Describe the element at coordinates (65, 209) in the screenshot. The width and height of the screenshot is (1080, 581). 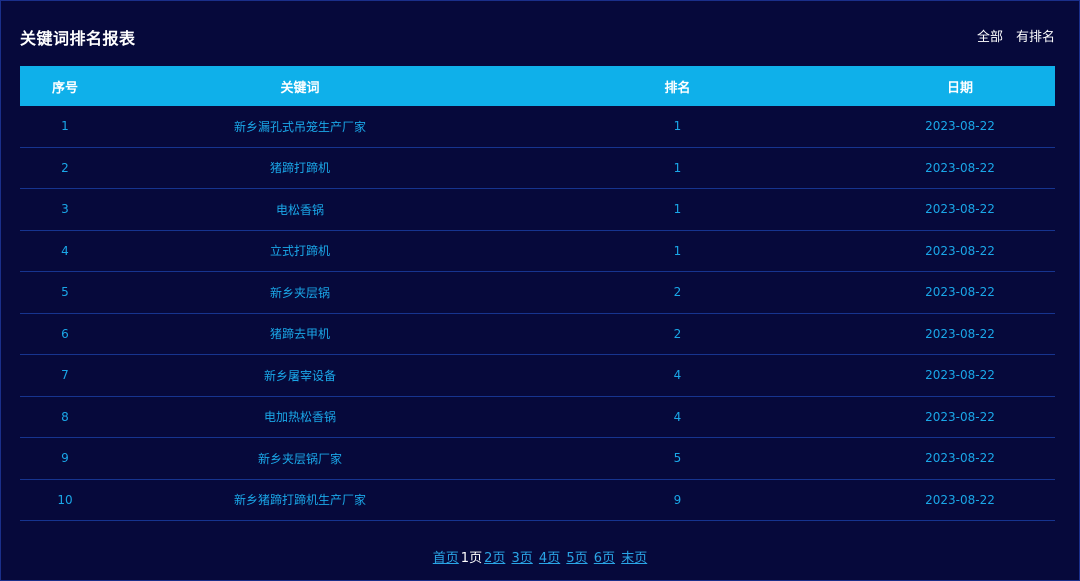
I see `cell-index: 3` at that location.